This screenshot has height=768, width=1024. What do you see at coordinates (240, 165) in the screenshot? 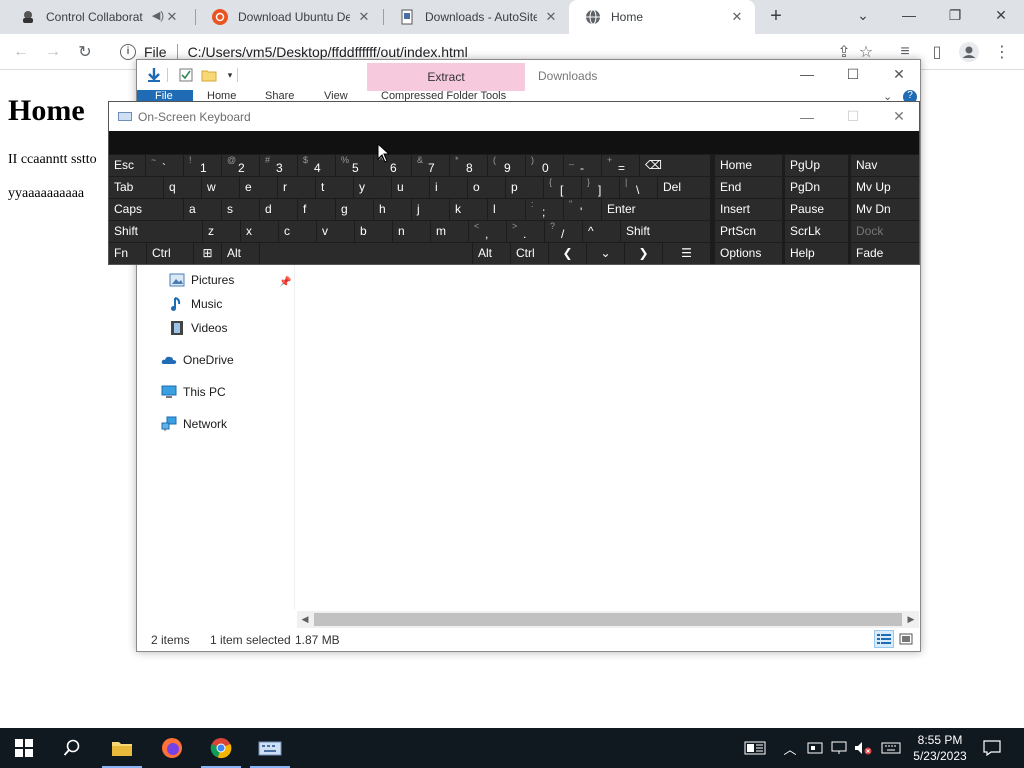
I see `key-2: @2` at bounding box center [240, 165].